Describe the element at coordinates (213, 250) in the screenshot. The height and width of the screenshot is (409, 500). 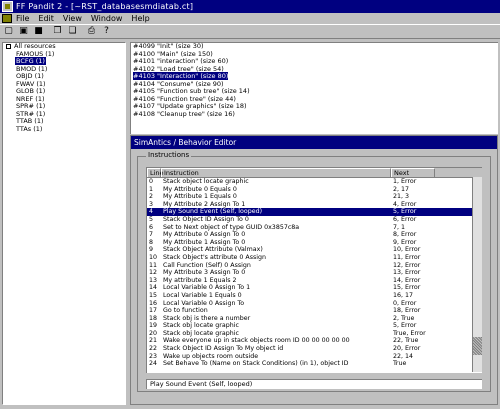
I see `cell-instruction: Stack Object Attribute (Valmax)` at that location.